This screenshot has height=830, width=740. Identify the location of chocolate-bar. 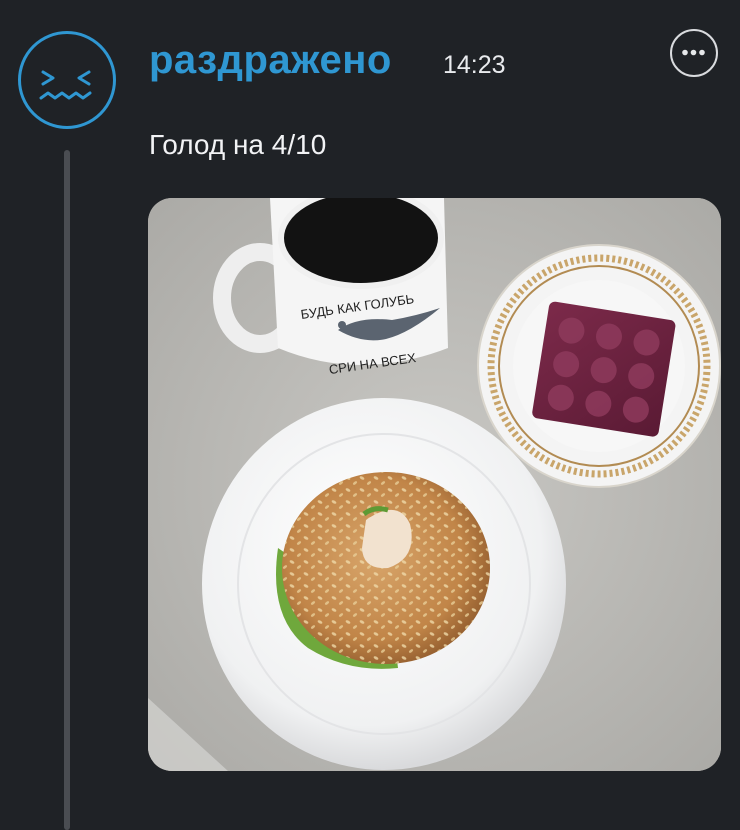
(604, 369).